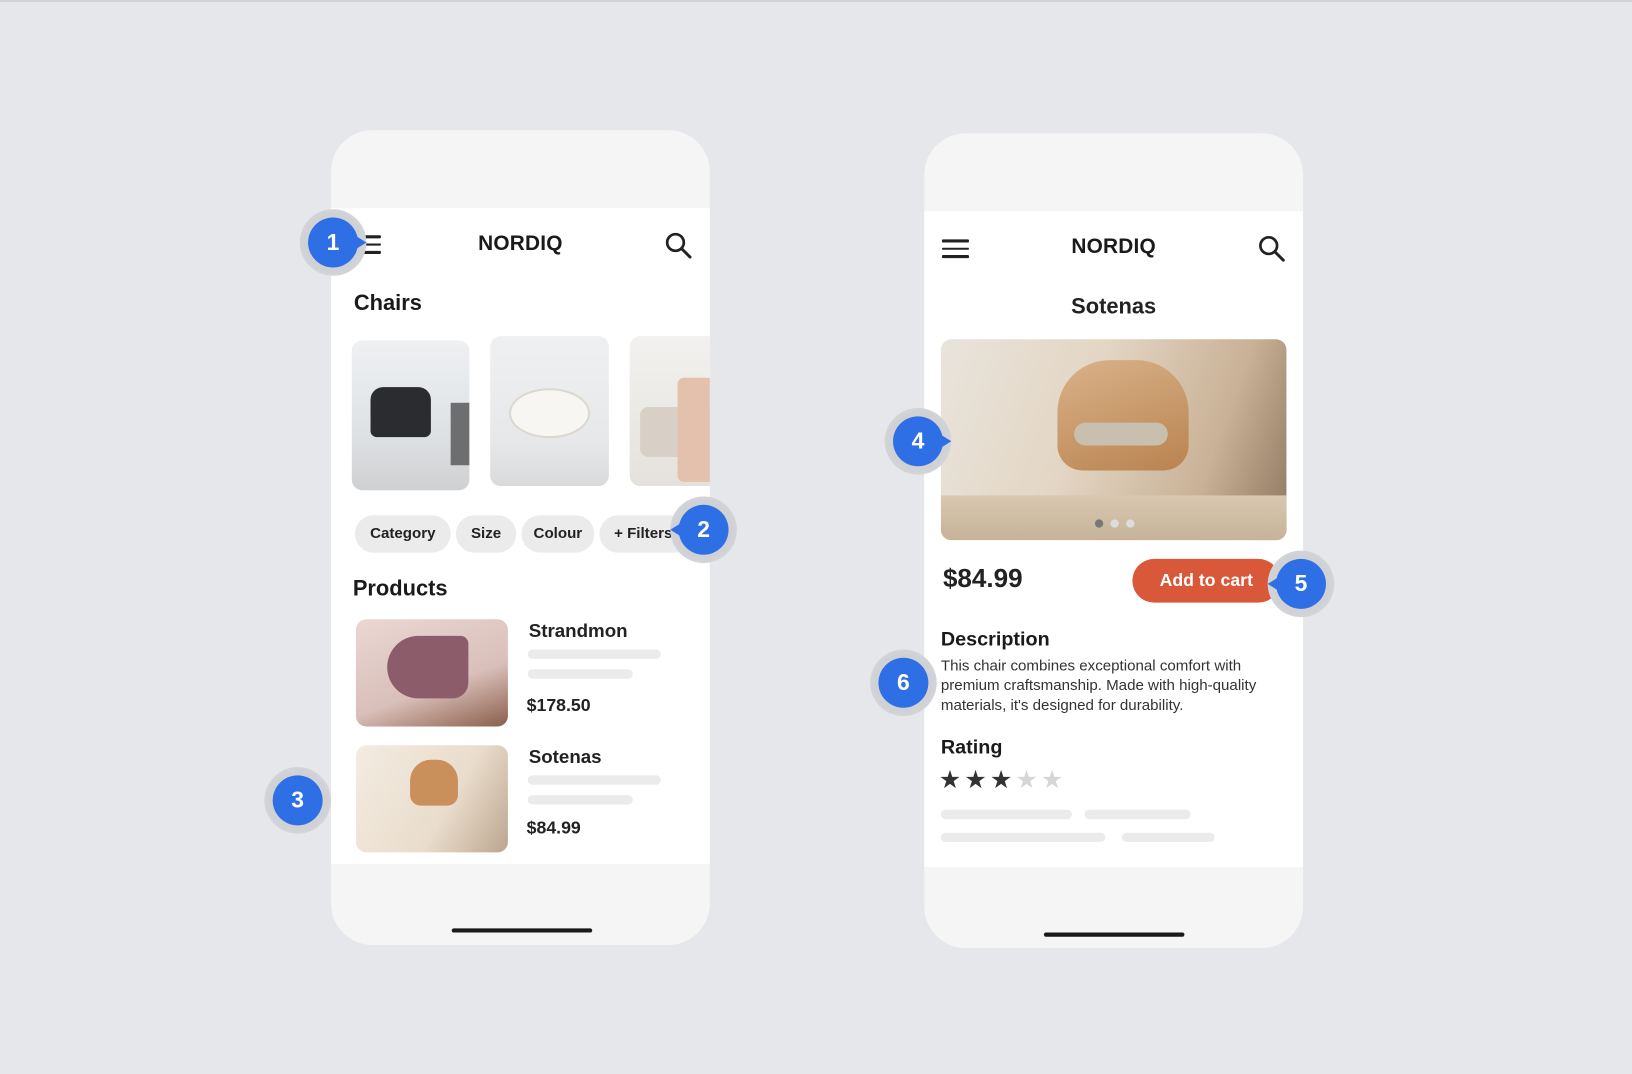  Describe the element at coordinates (703, 530) in the screenshot. I see `callout-2: 2` at that location.